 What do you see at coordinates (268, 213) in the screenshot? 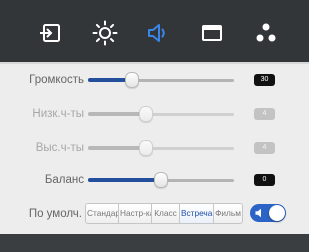
I see `sound-toggle` at bounding box center [268, 213].